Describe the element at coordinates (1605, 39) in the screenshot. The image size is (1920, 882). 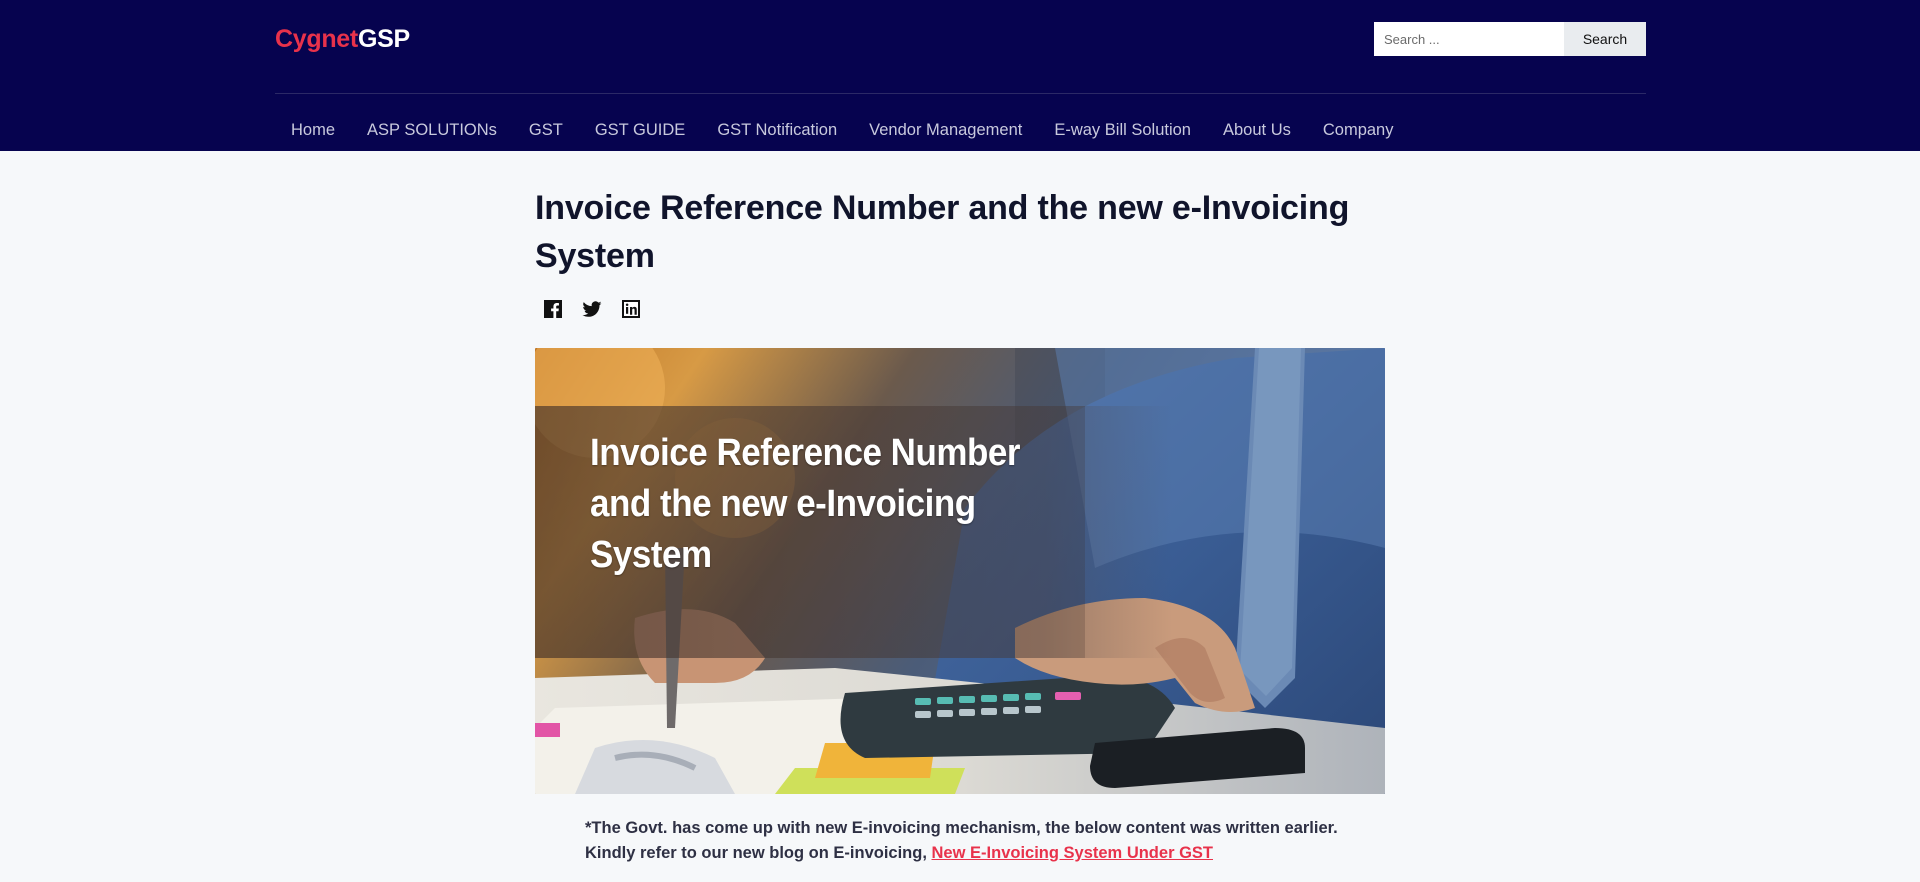
I see `search-button: Search` at that location.